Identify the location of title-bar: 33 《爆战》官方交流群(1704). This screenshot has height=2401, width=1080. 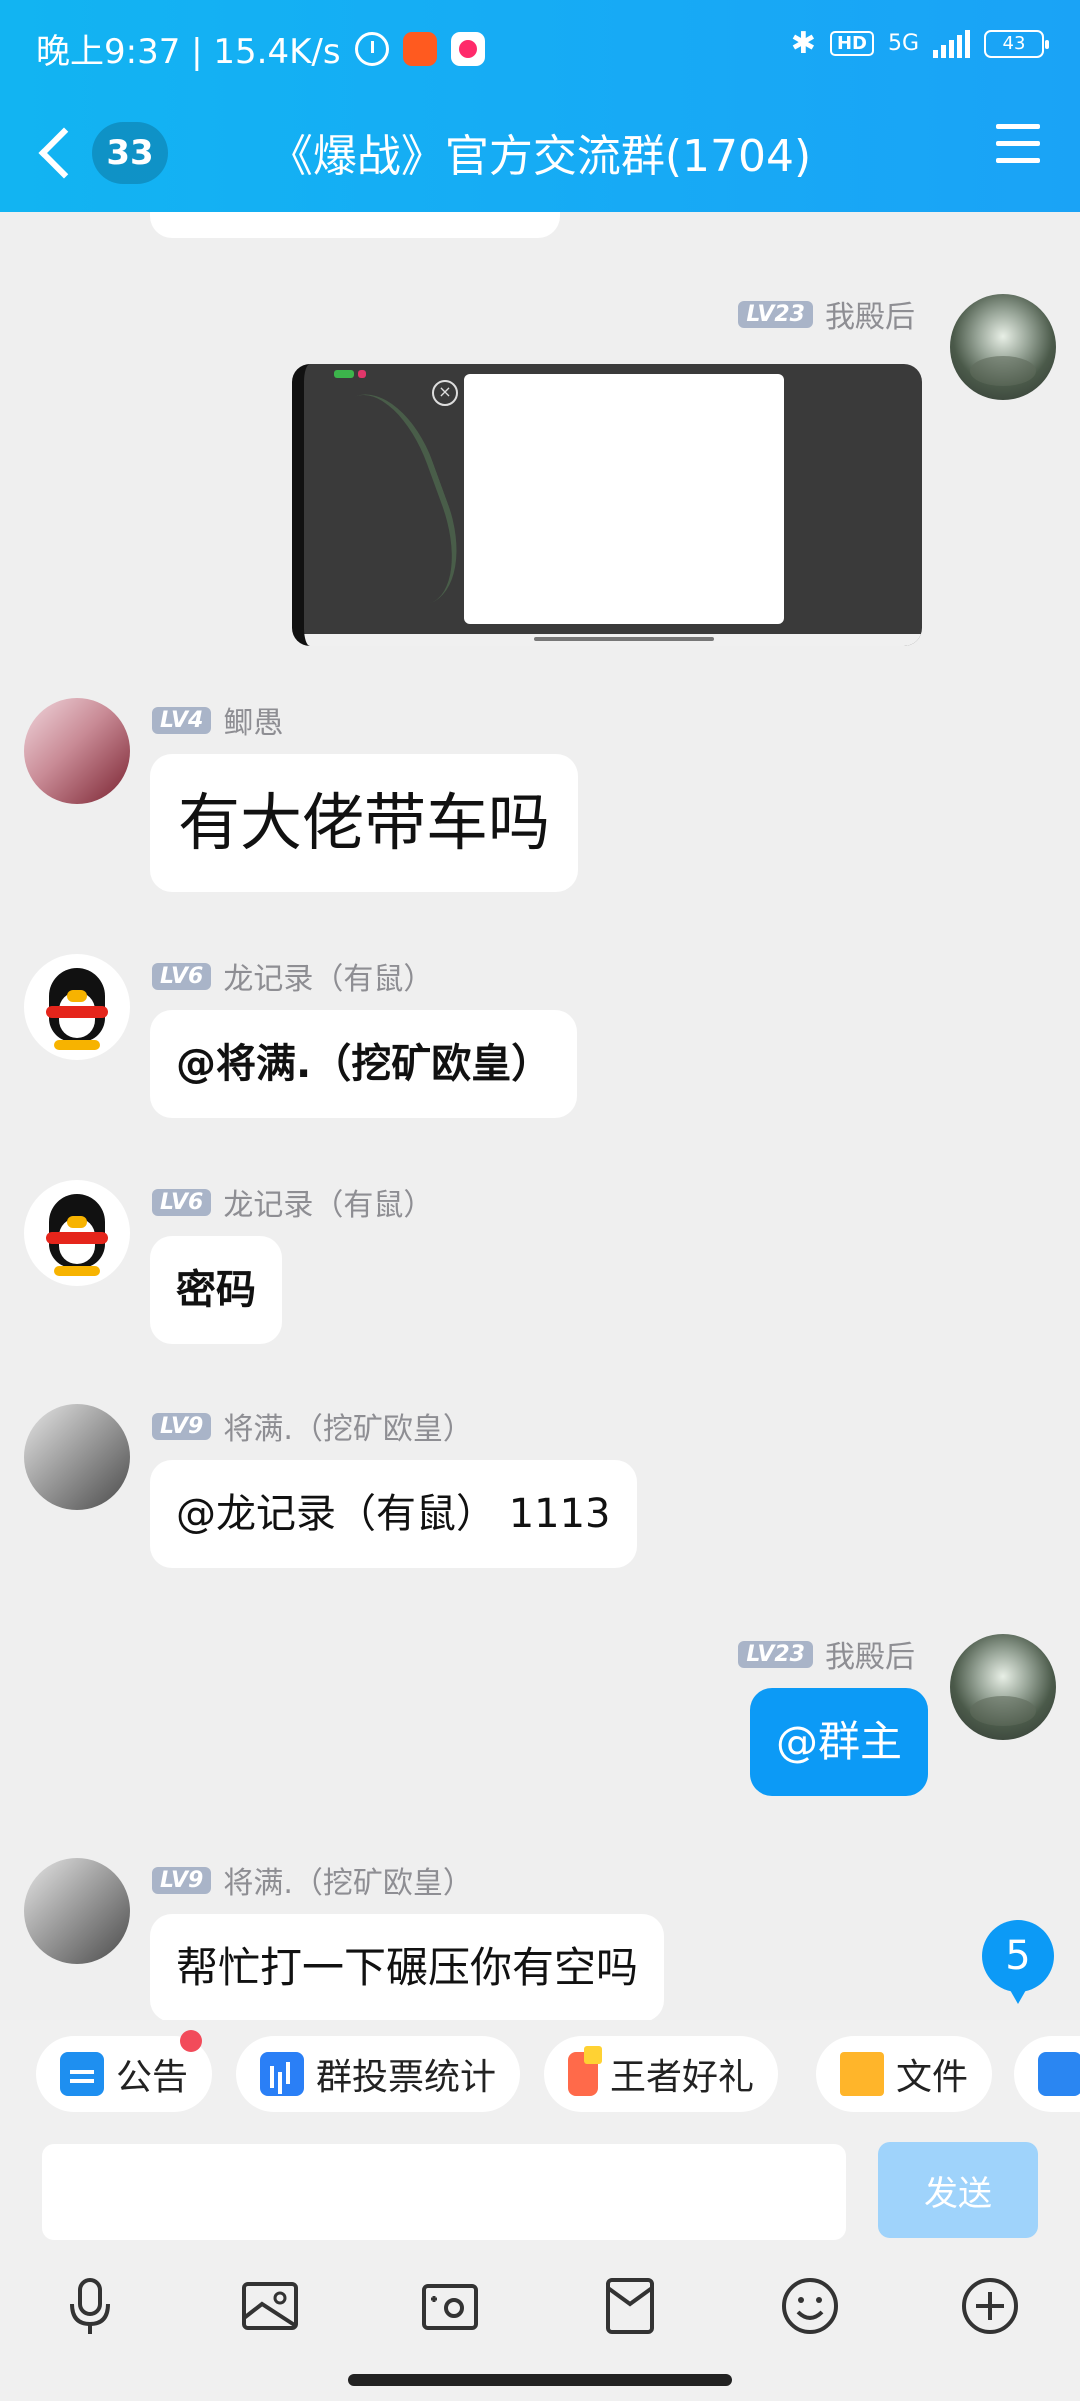
(540, 150).